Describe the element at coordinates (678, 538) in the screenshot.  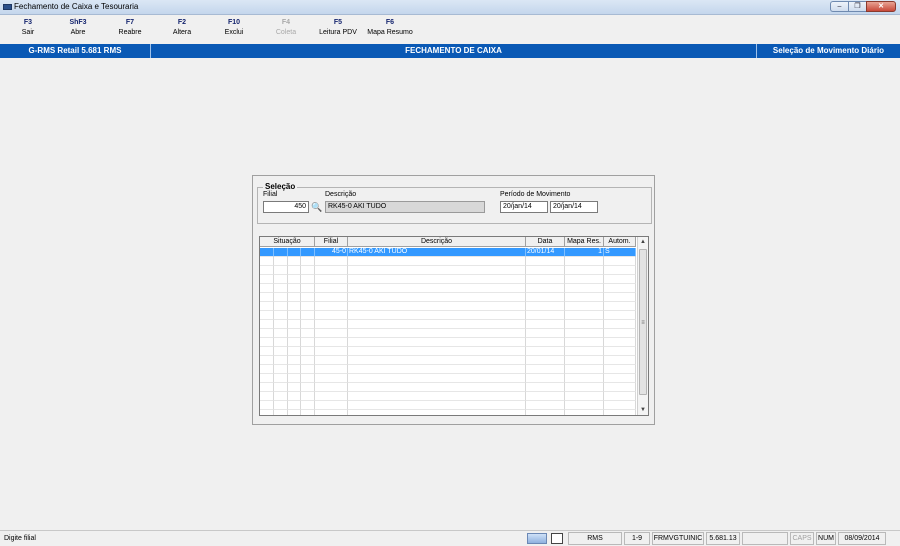
I see `status-program: FRMVGTUINIC` at that location.